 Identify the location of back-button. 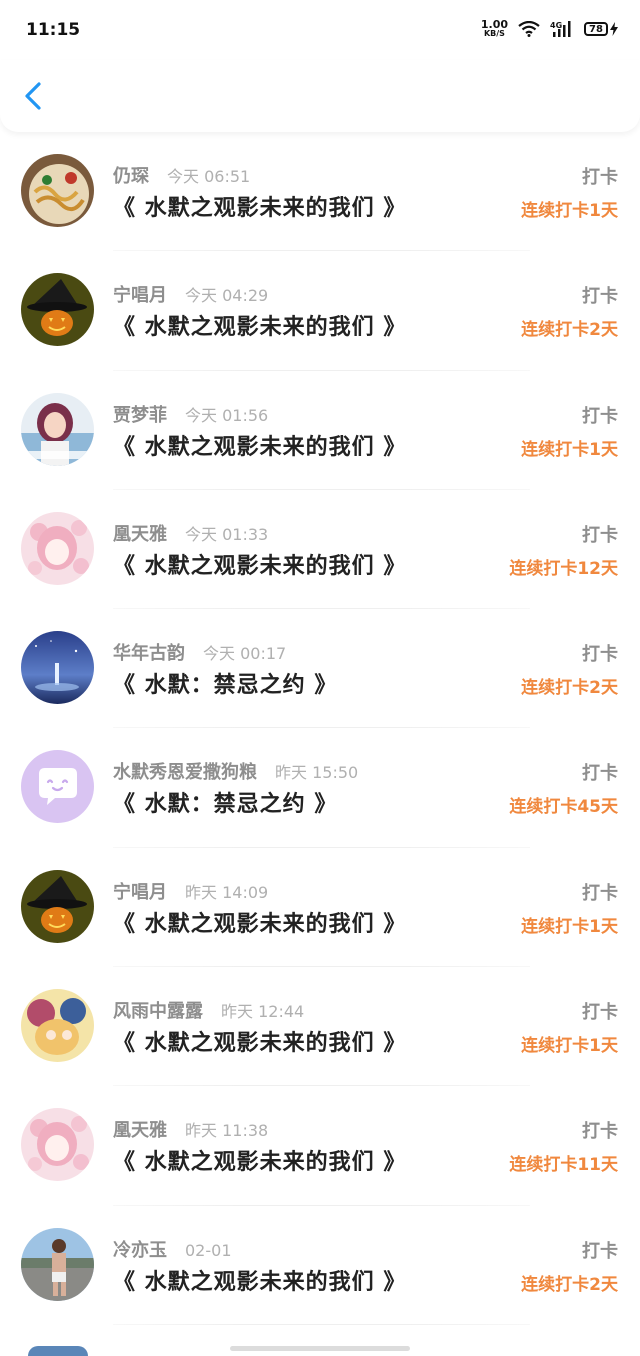
(36, 96).